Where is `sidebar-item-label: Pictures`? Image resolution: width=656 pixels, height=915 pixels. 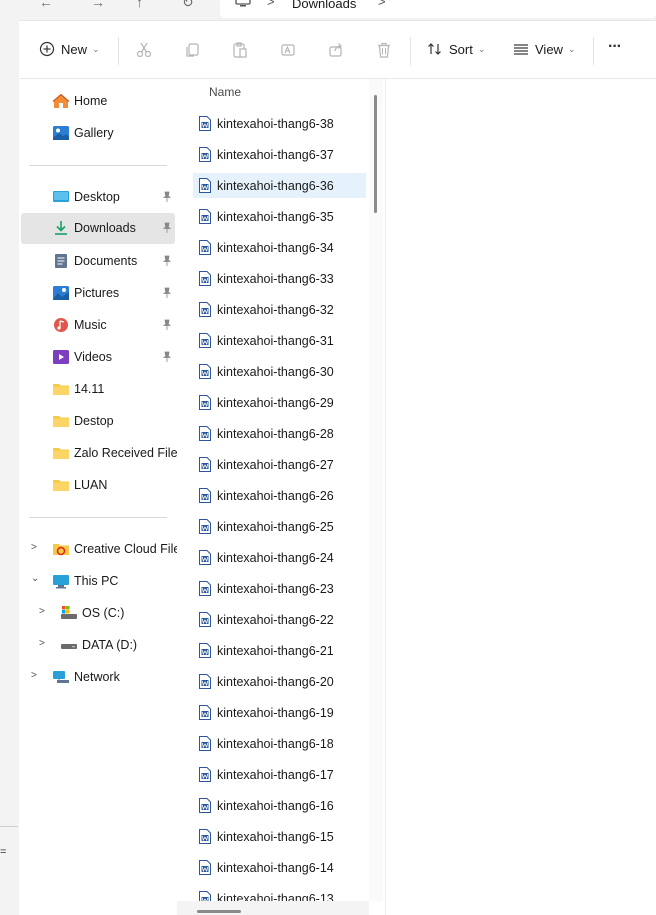 sidebar-item-label: Pictures is located at coordinates (97, 293).